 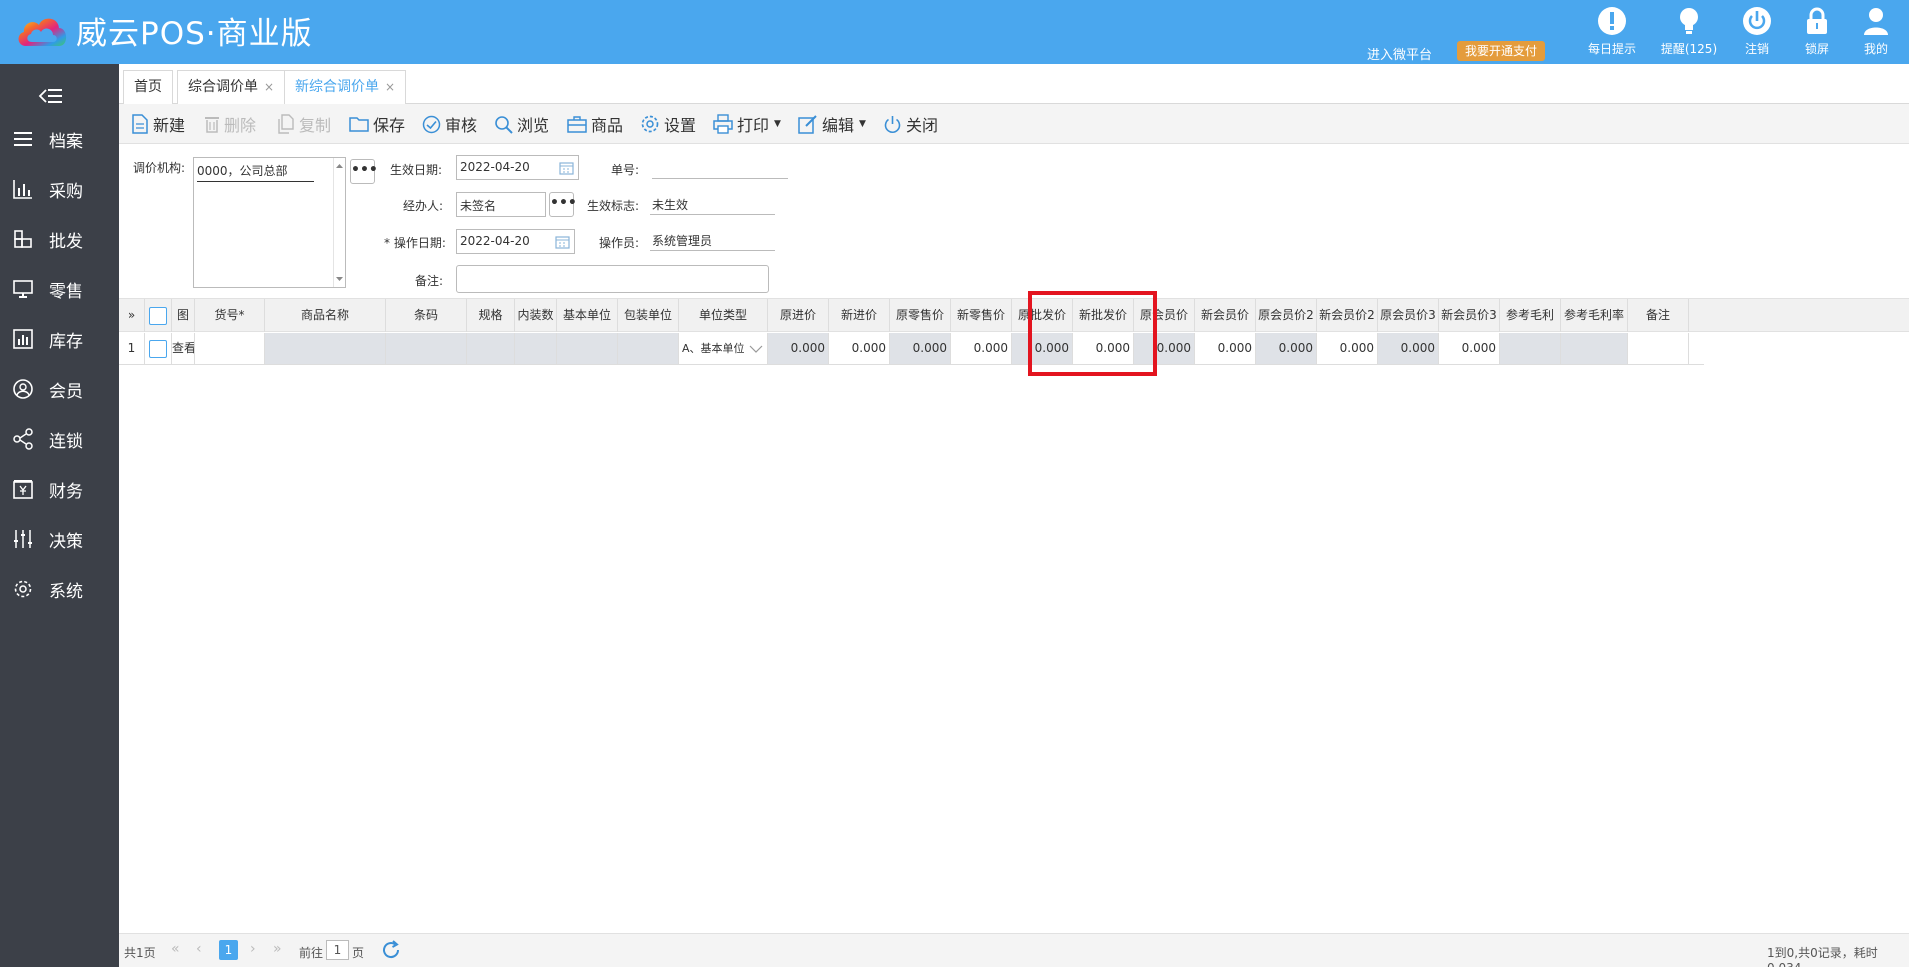 What do you see at coordinates (1286, 315) in the screenshot?
I see `header-old-member2: 原会员价2` at bounding box center [1286, 315].